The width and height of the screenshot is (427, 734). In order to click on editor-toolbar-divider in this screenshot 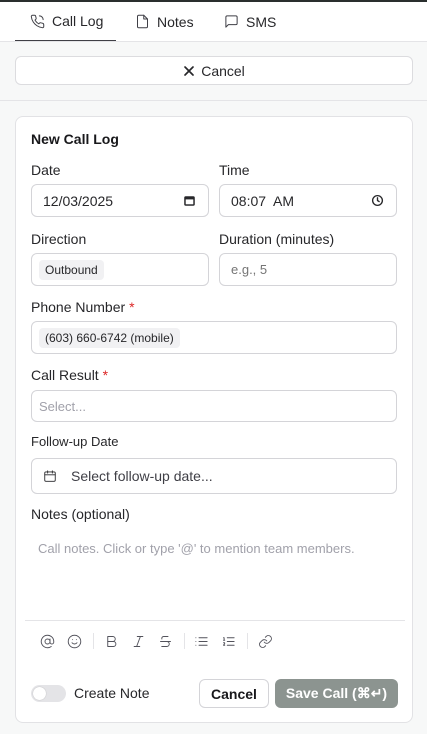, I will do `click(215, 620)`.